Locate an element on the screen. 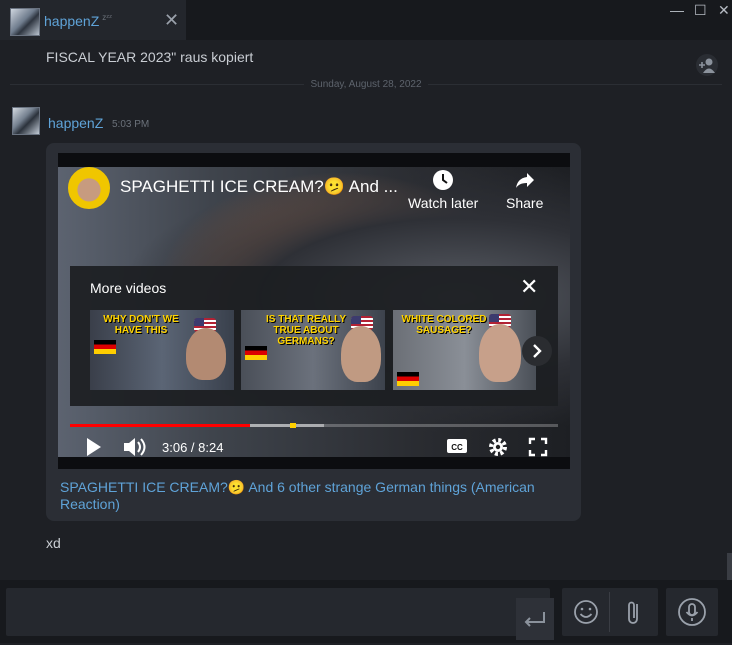 The height and width of the screenshot is (645, 732). svg-text: CC is located at coordinates (457, 447).